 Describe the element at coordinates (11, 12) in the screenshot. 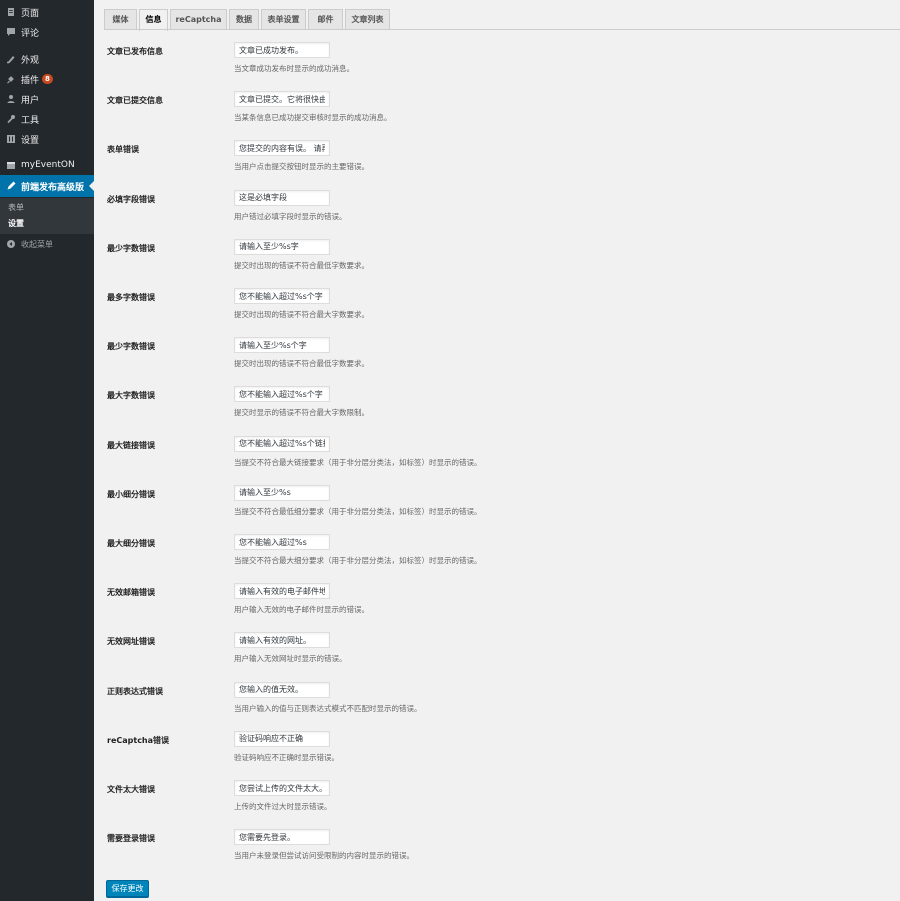

I see `pages-icon` at that location.